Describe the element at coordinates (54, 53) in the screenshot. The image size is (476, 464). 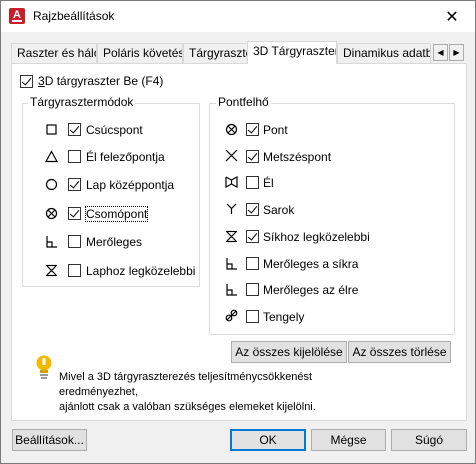
I see `tab-grid-snap: Raszter és háló` at that location.